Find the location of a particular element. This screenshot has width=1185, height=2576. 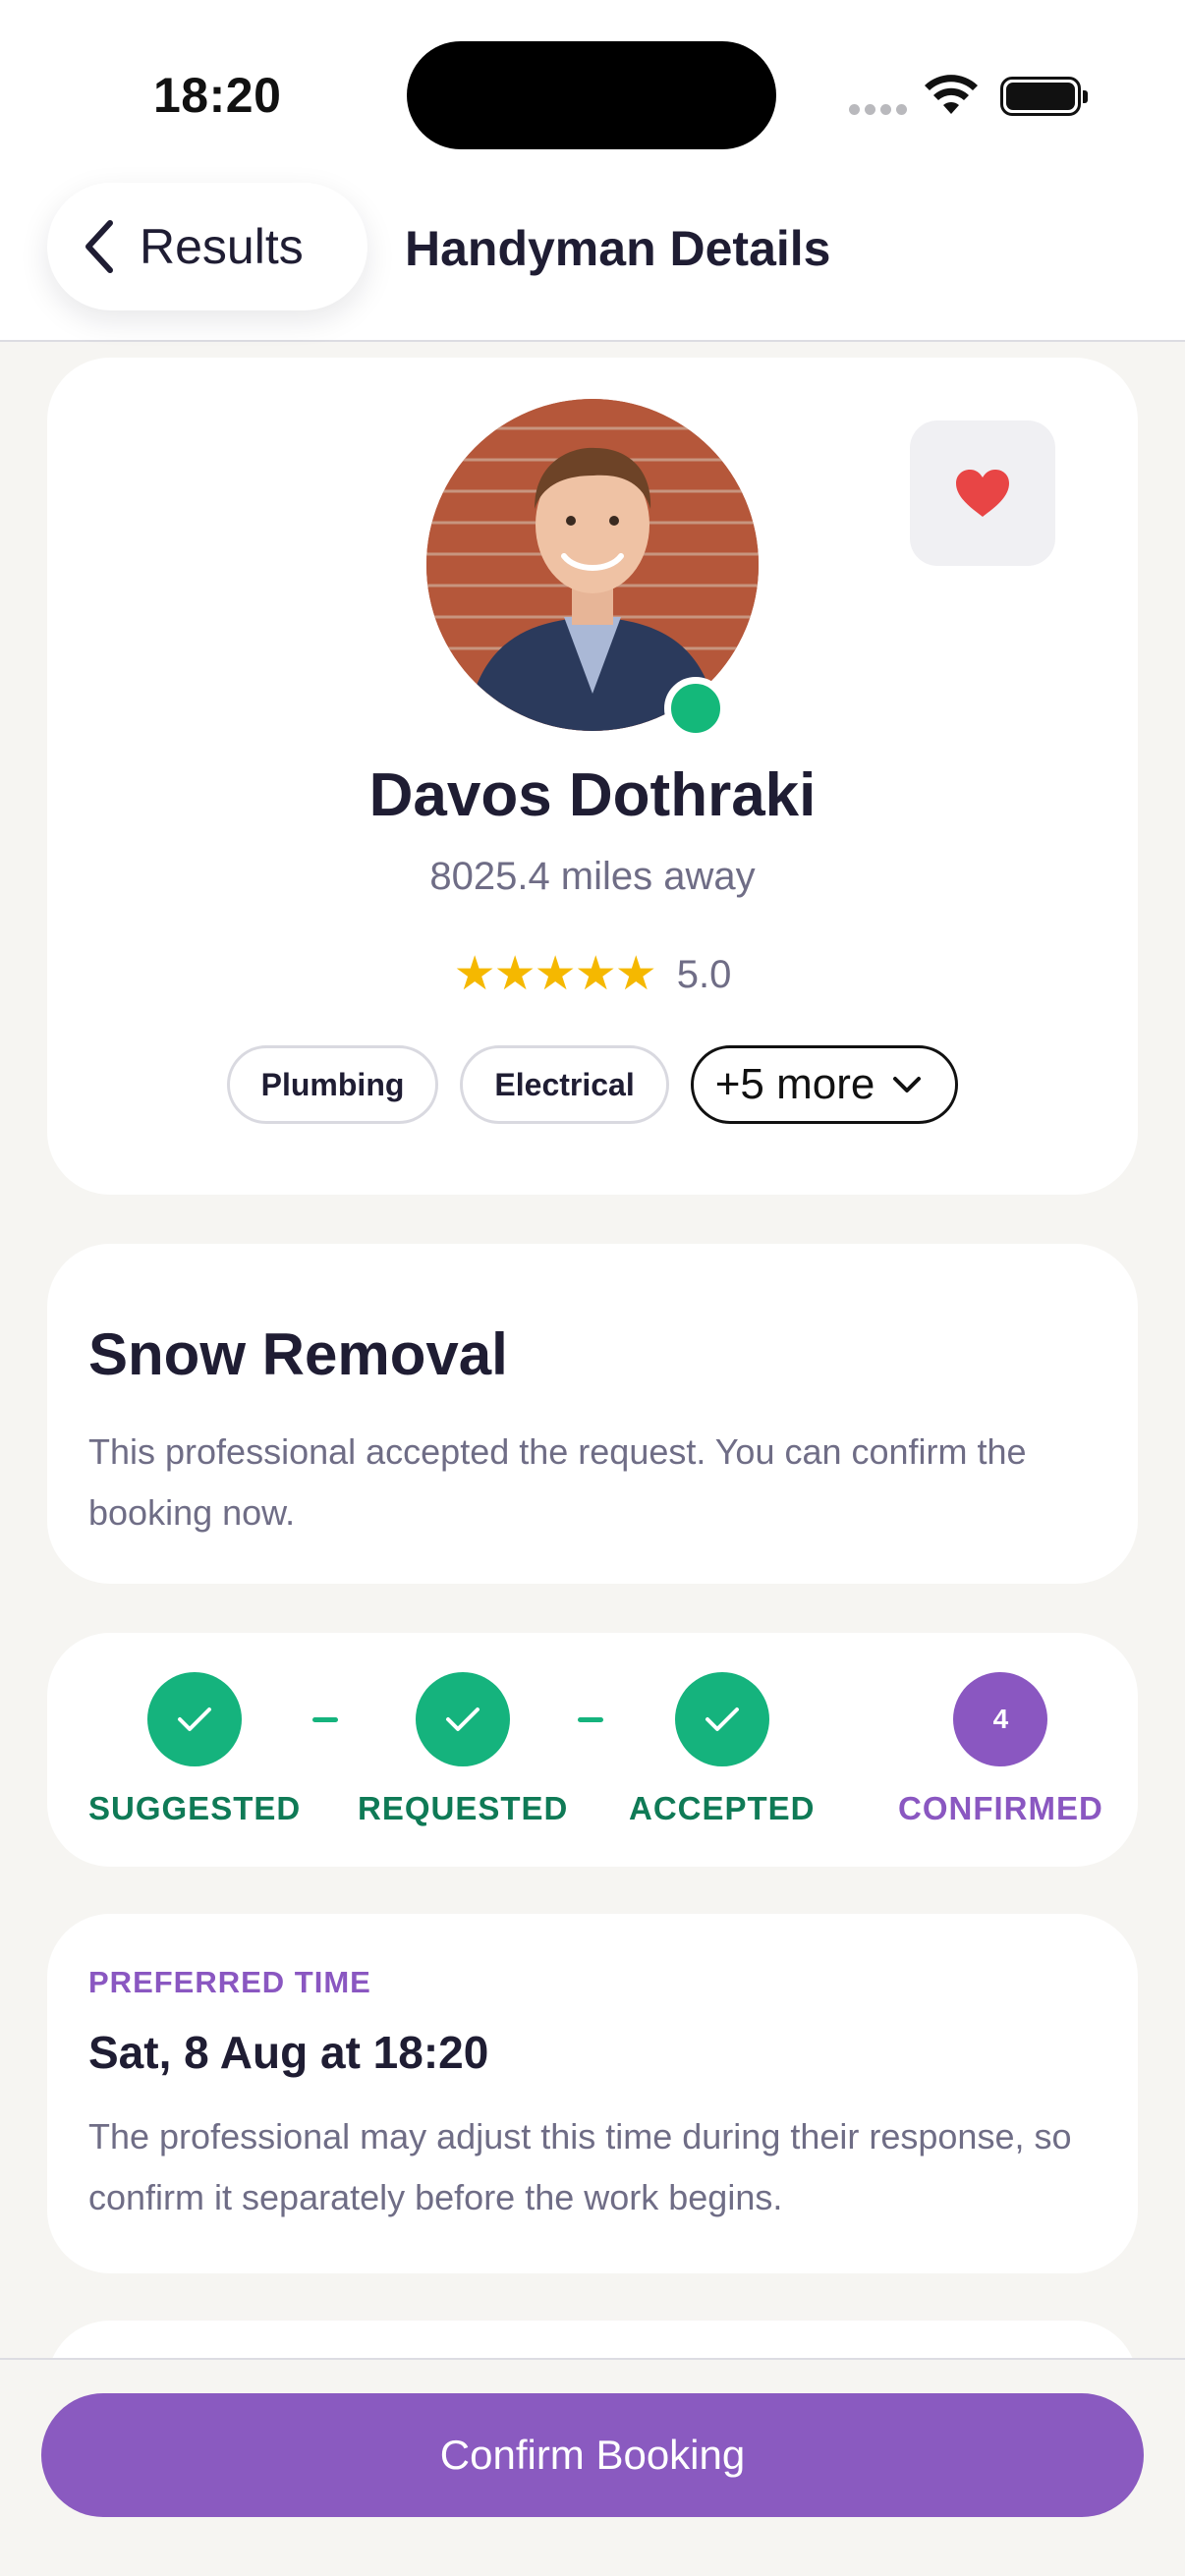

online-status-indicator is located at coordinates (695, 708).